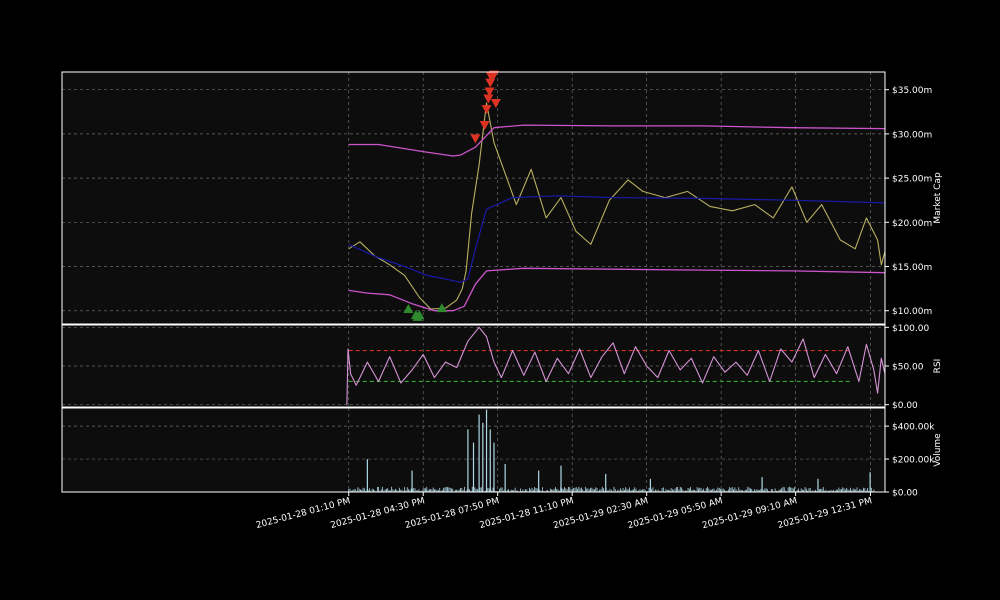 This screenshot has width=1000, height=600. I want to click on volume-axis-label: Volume, so click(938, 450).